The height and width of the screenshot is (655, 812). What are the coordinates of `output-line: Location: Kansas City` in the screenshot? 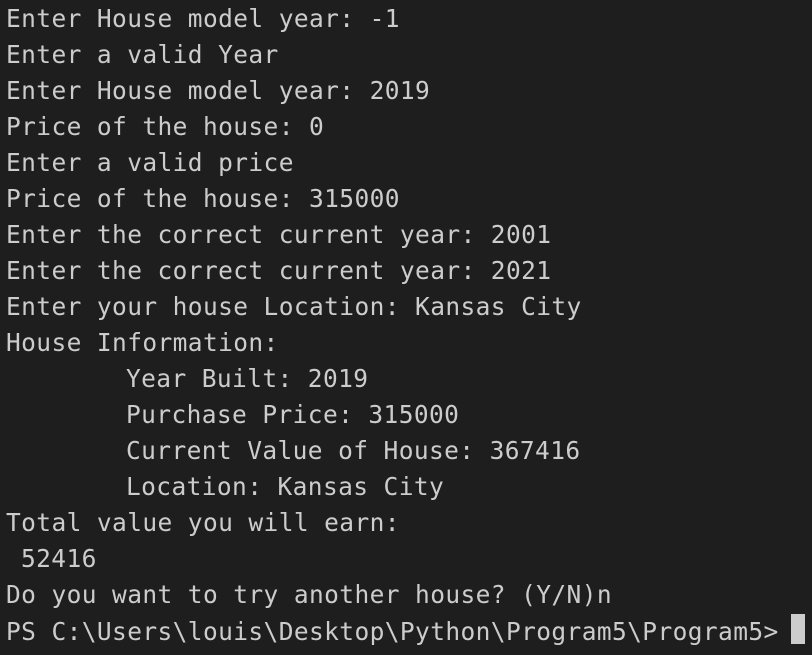 It's located at (285, 486).